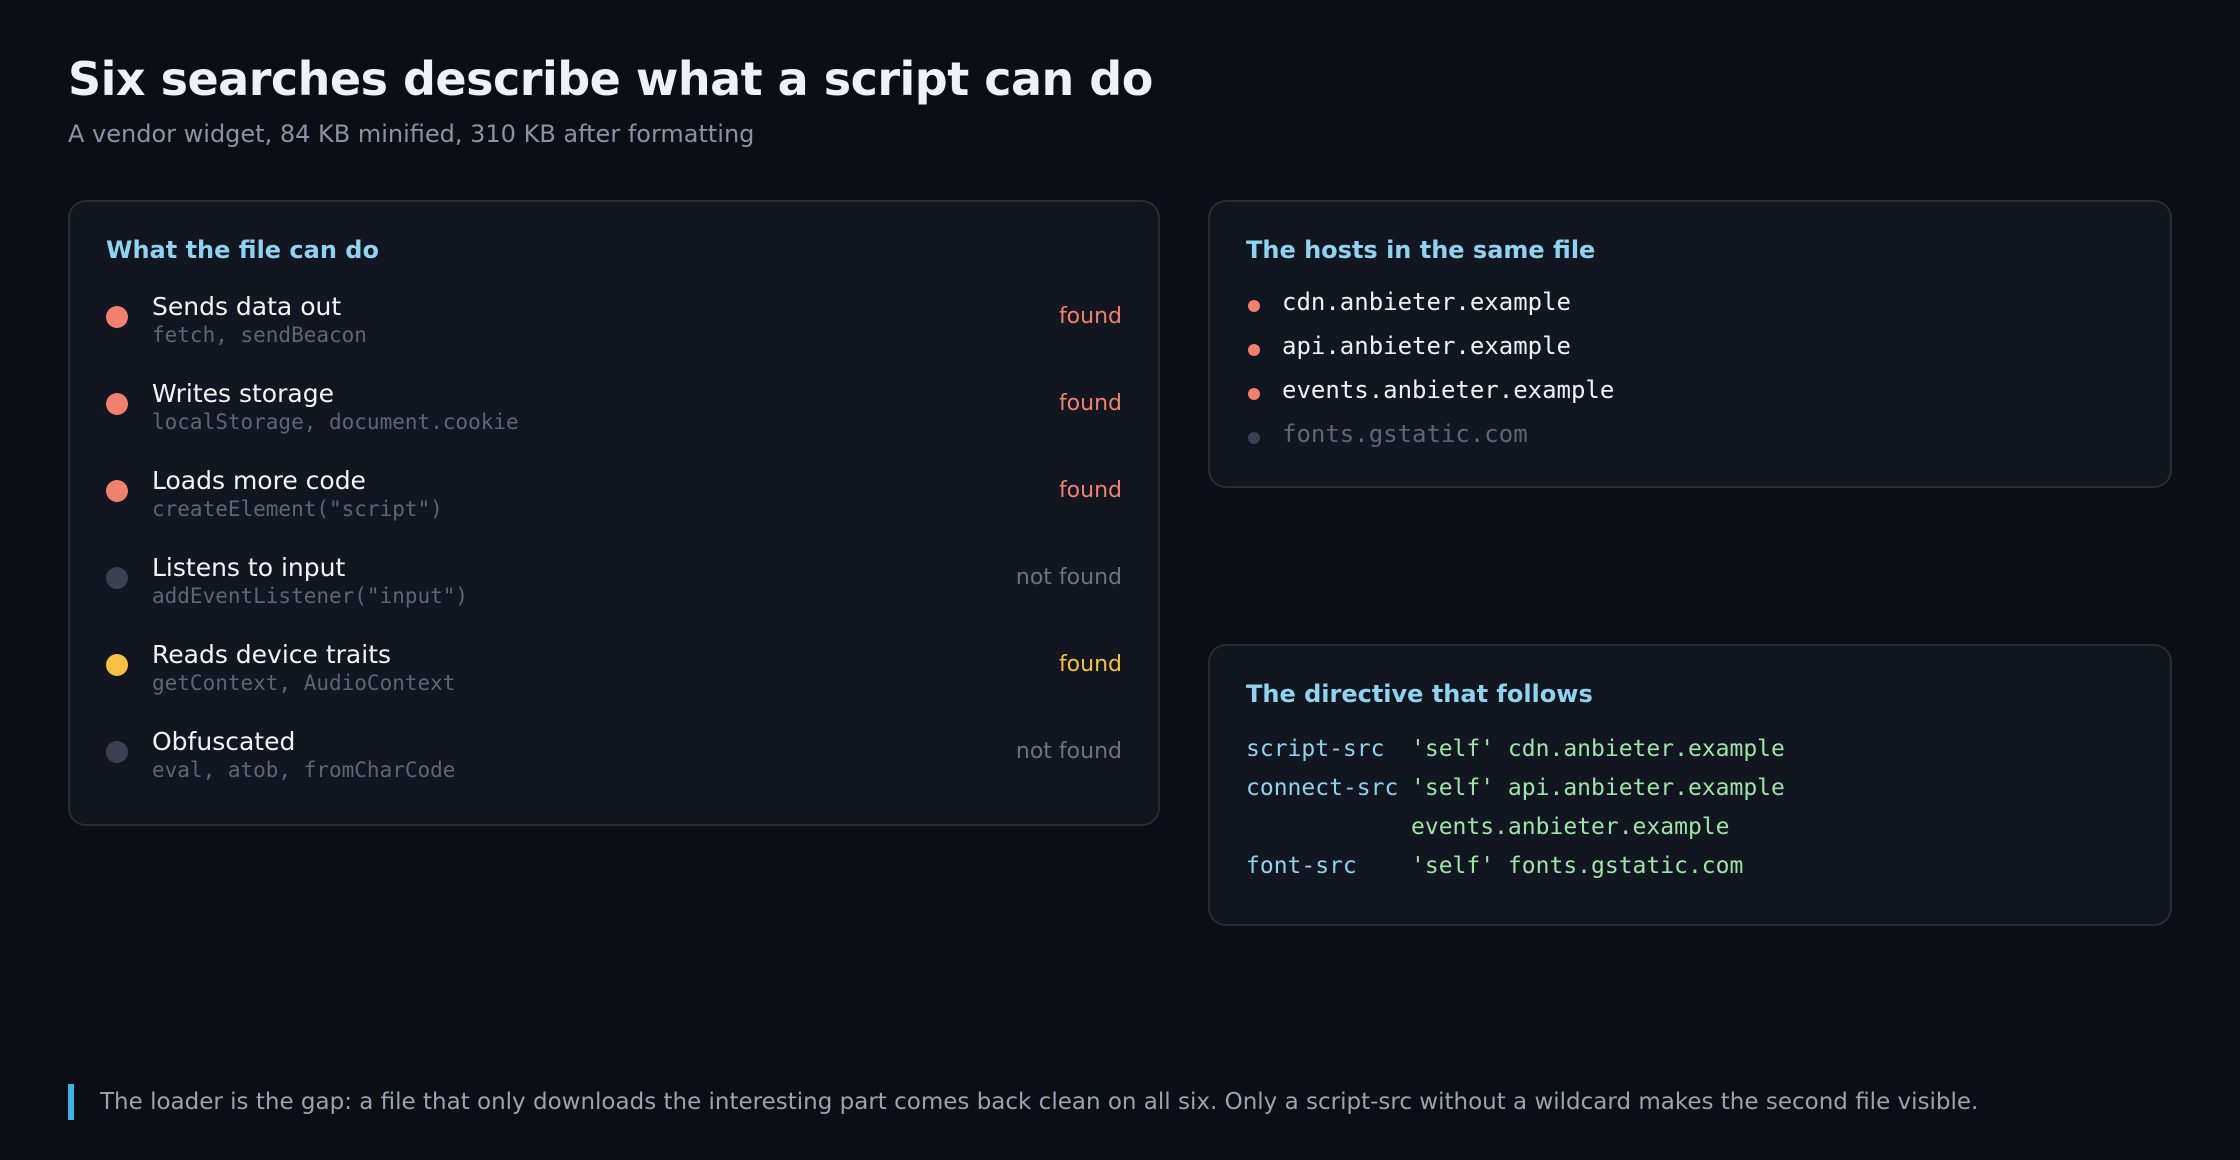 This screenshot has height=1160, width=2240. I want to click on host-name: fonts.gstatic.com, so click(1405, 434).